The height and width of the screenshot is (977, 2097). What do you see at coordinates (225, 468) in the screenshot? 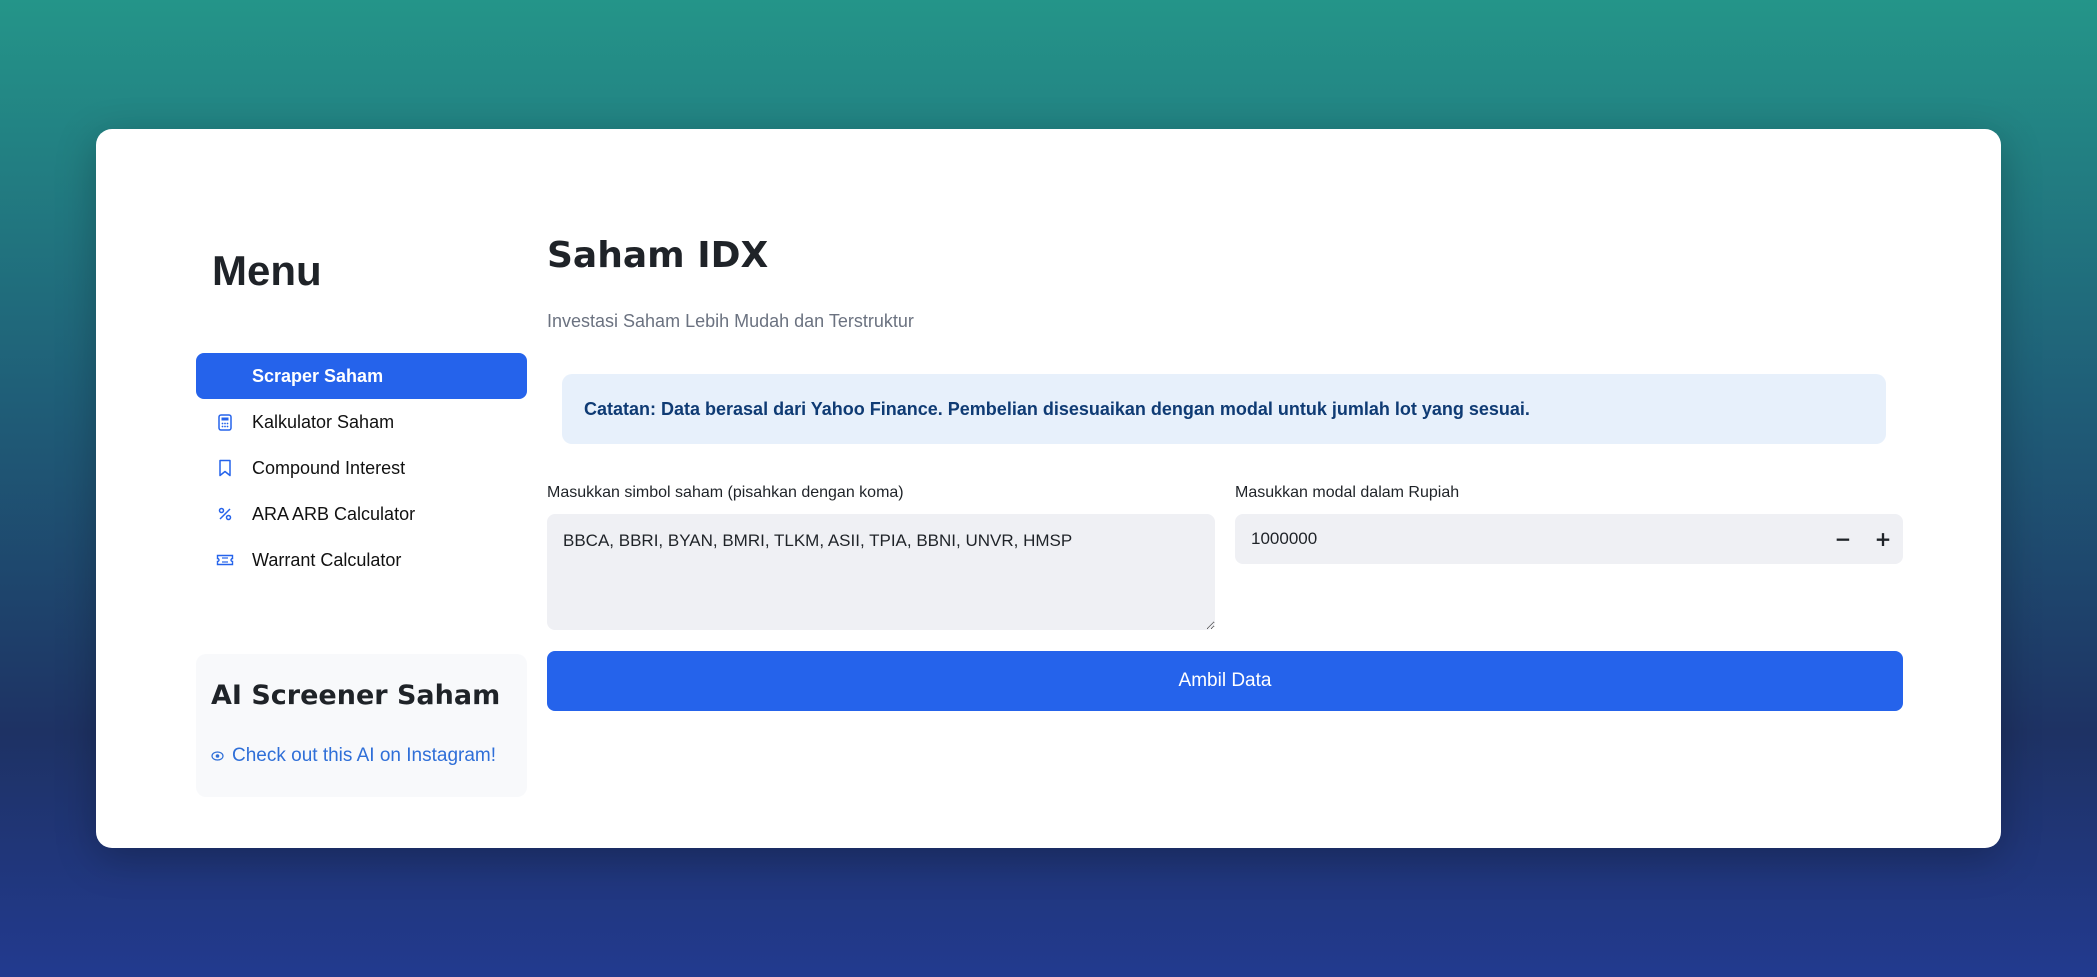
I see `bookmark-icon` at bounding box center [225, 468].